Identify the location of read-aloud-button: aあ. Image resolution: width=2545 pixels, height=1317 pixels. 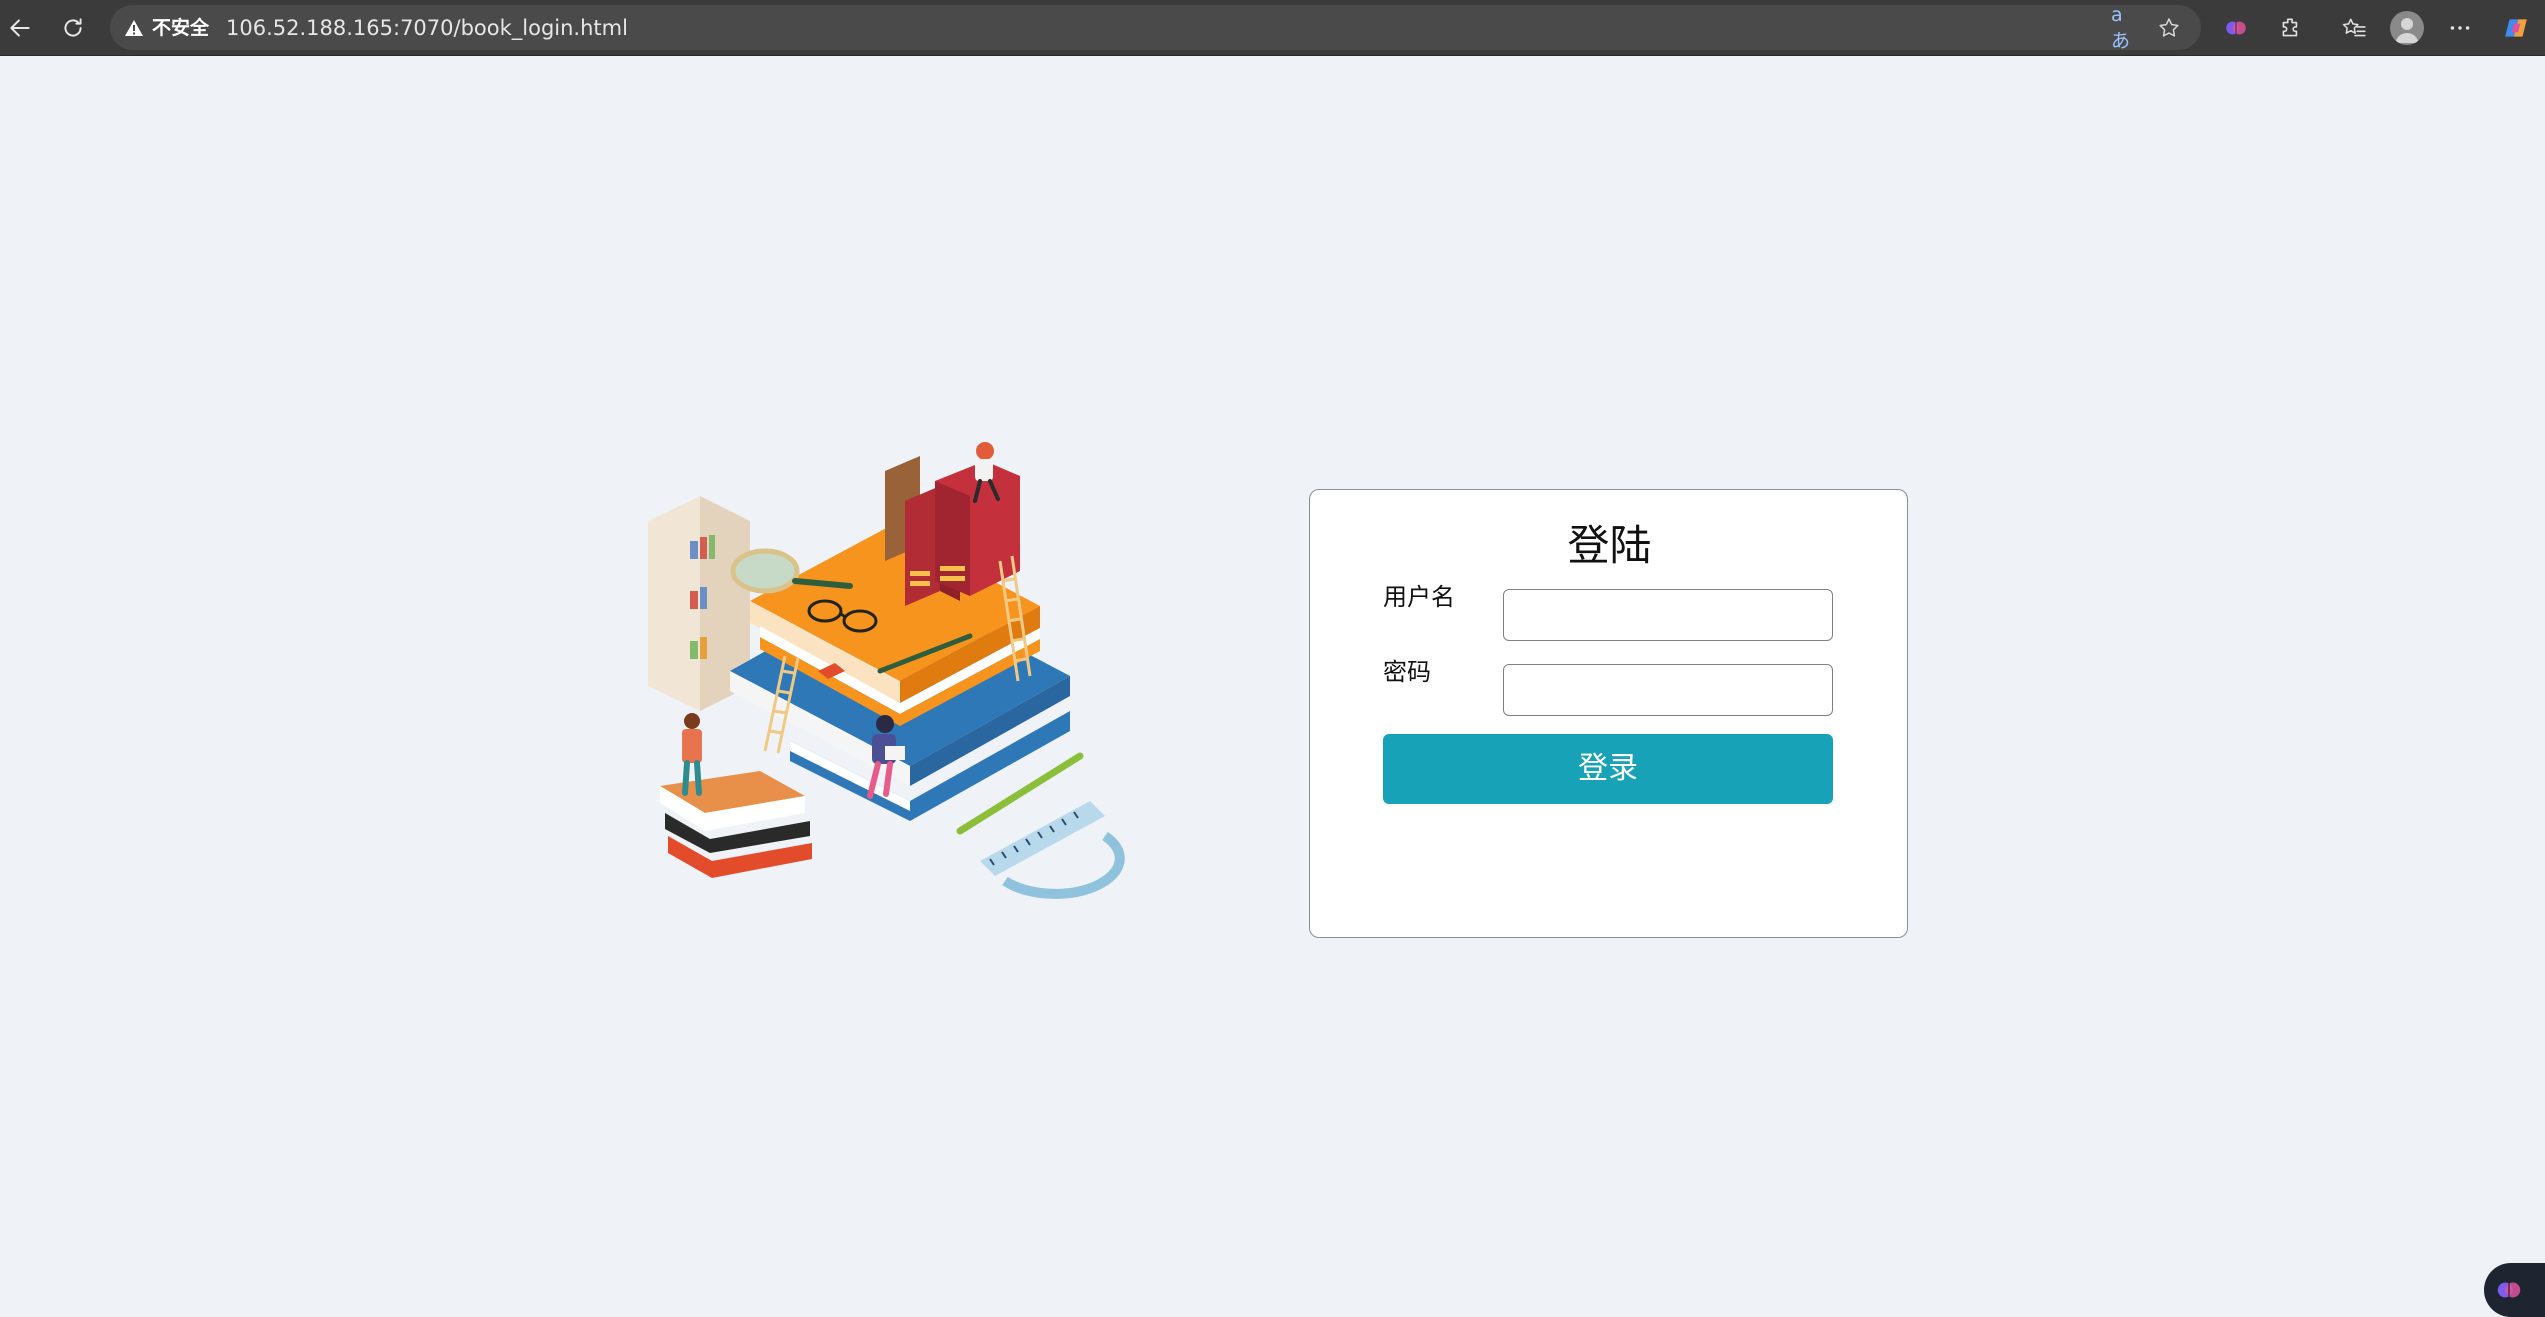
(2125, 28).